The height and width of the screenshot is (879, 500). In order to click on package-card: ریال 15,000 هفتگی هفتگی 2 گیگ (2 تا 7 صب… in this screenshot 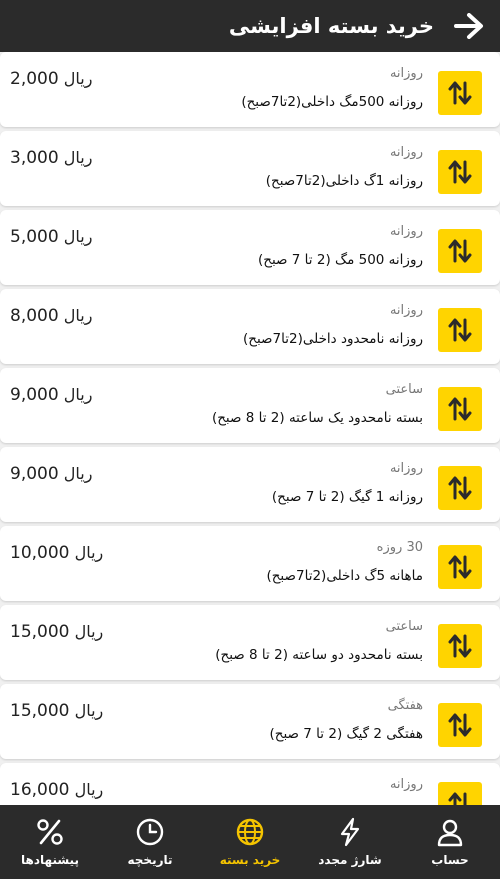, I will do `click(250, 721)`.